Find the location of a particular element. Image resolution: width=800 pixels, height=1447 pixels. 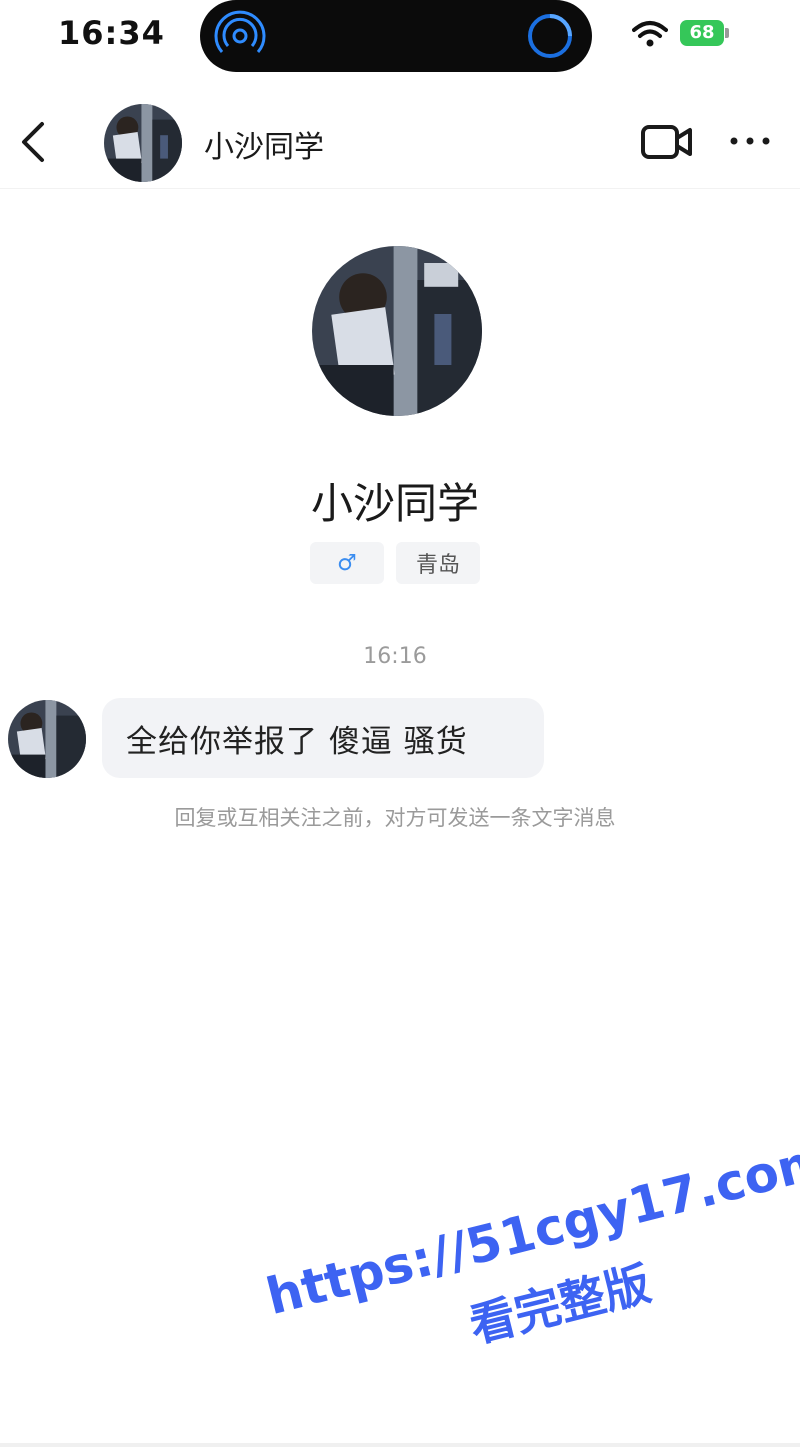

message-bubble: 全给你举报了 傻逼 骚货 is located at coordinates (323, 738).